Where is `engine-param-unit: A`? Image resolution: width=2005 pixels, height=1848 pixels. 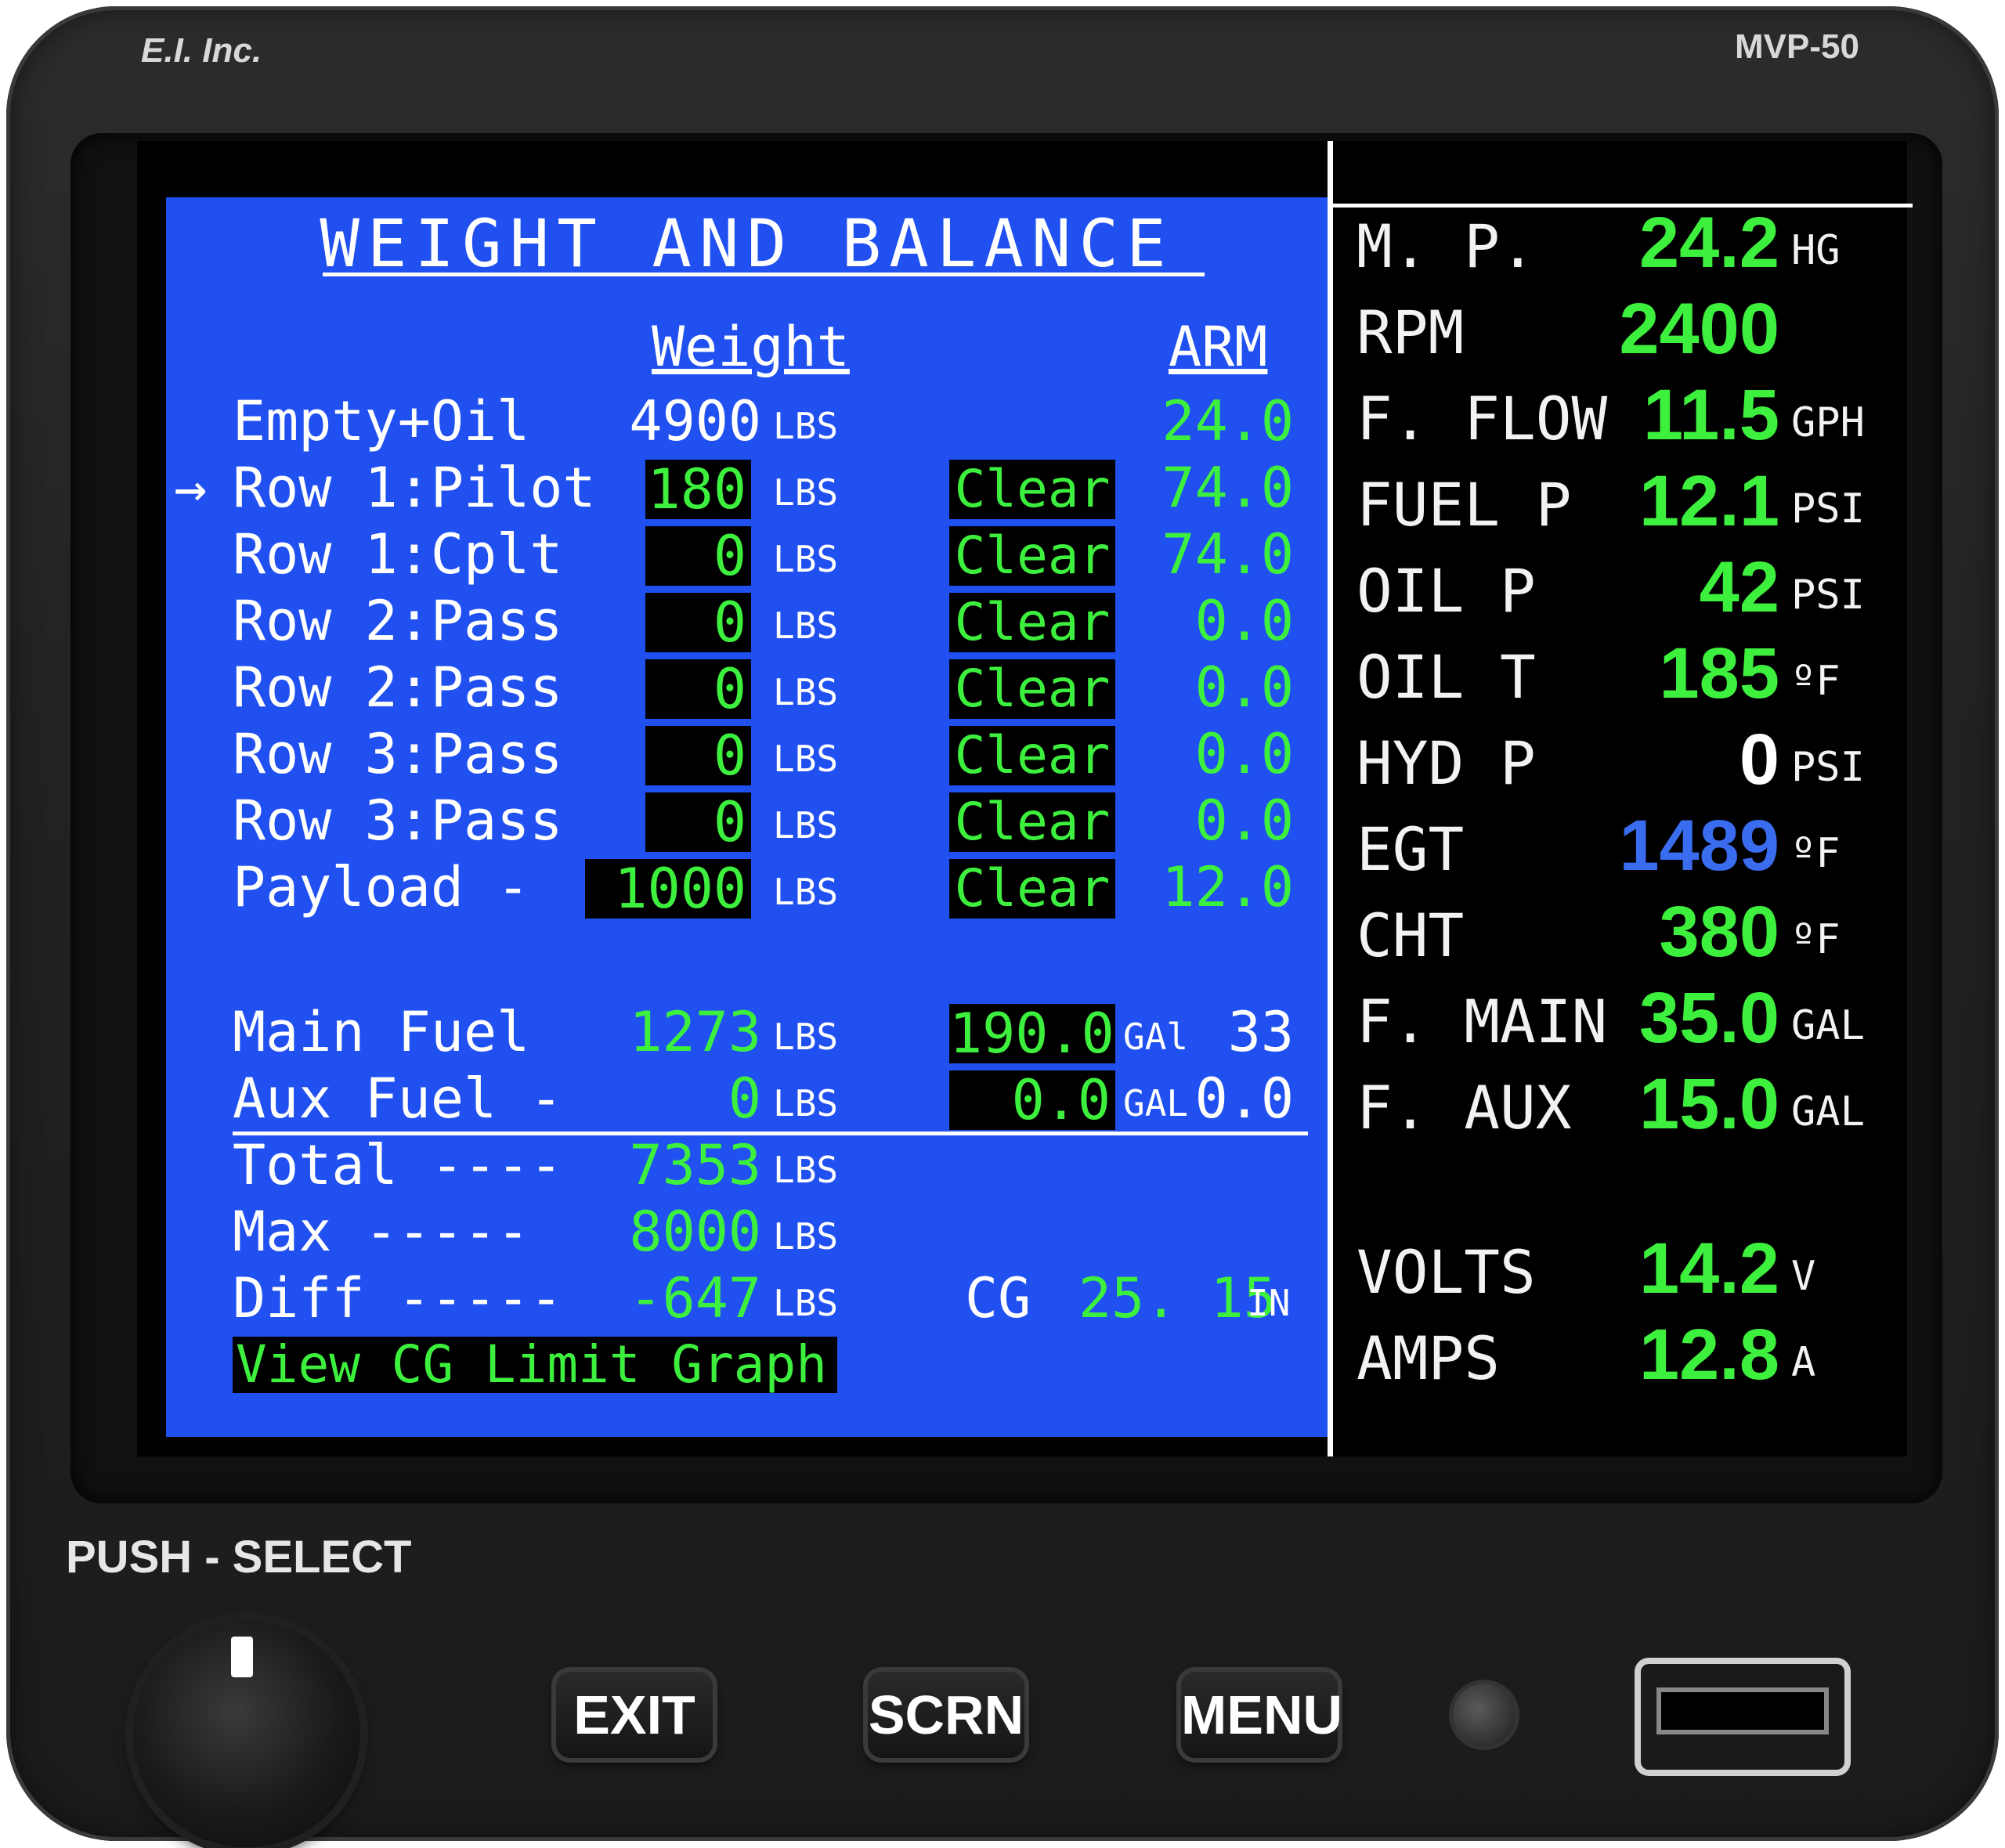
engine-param-unit: A is located at coordinates (1803, 1362).